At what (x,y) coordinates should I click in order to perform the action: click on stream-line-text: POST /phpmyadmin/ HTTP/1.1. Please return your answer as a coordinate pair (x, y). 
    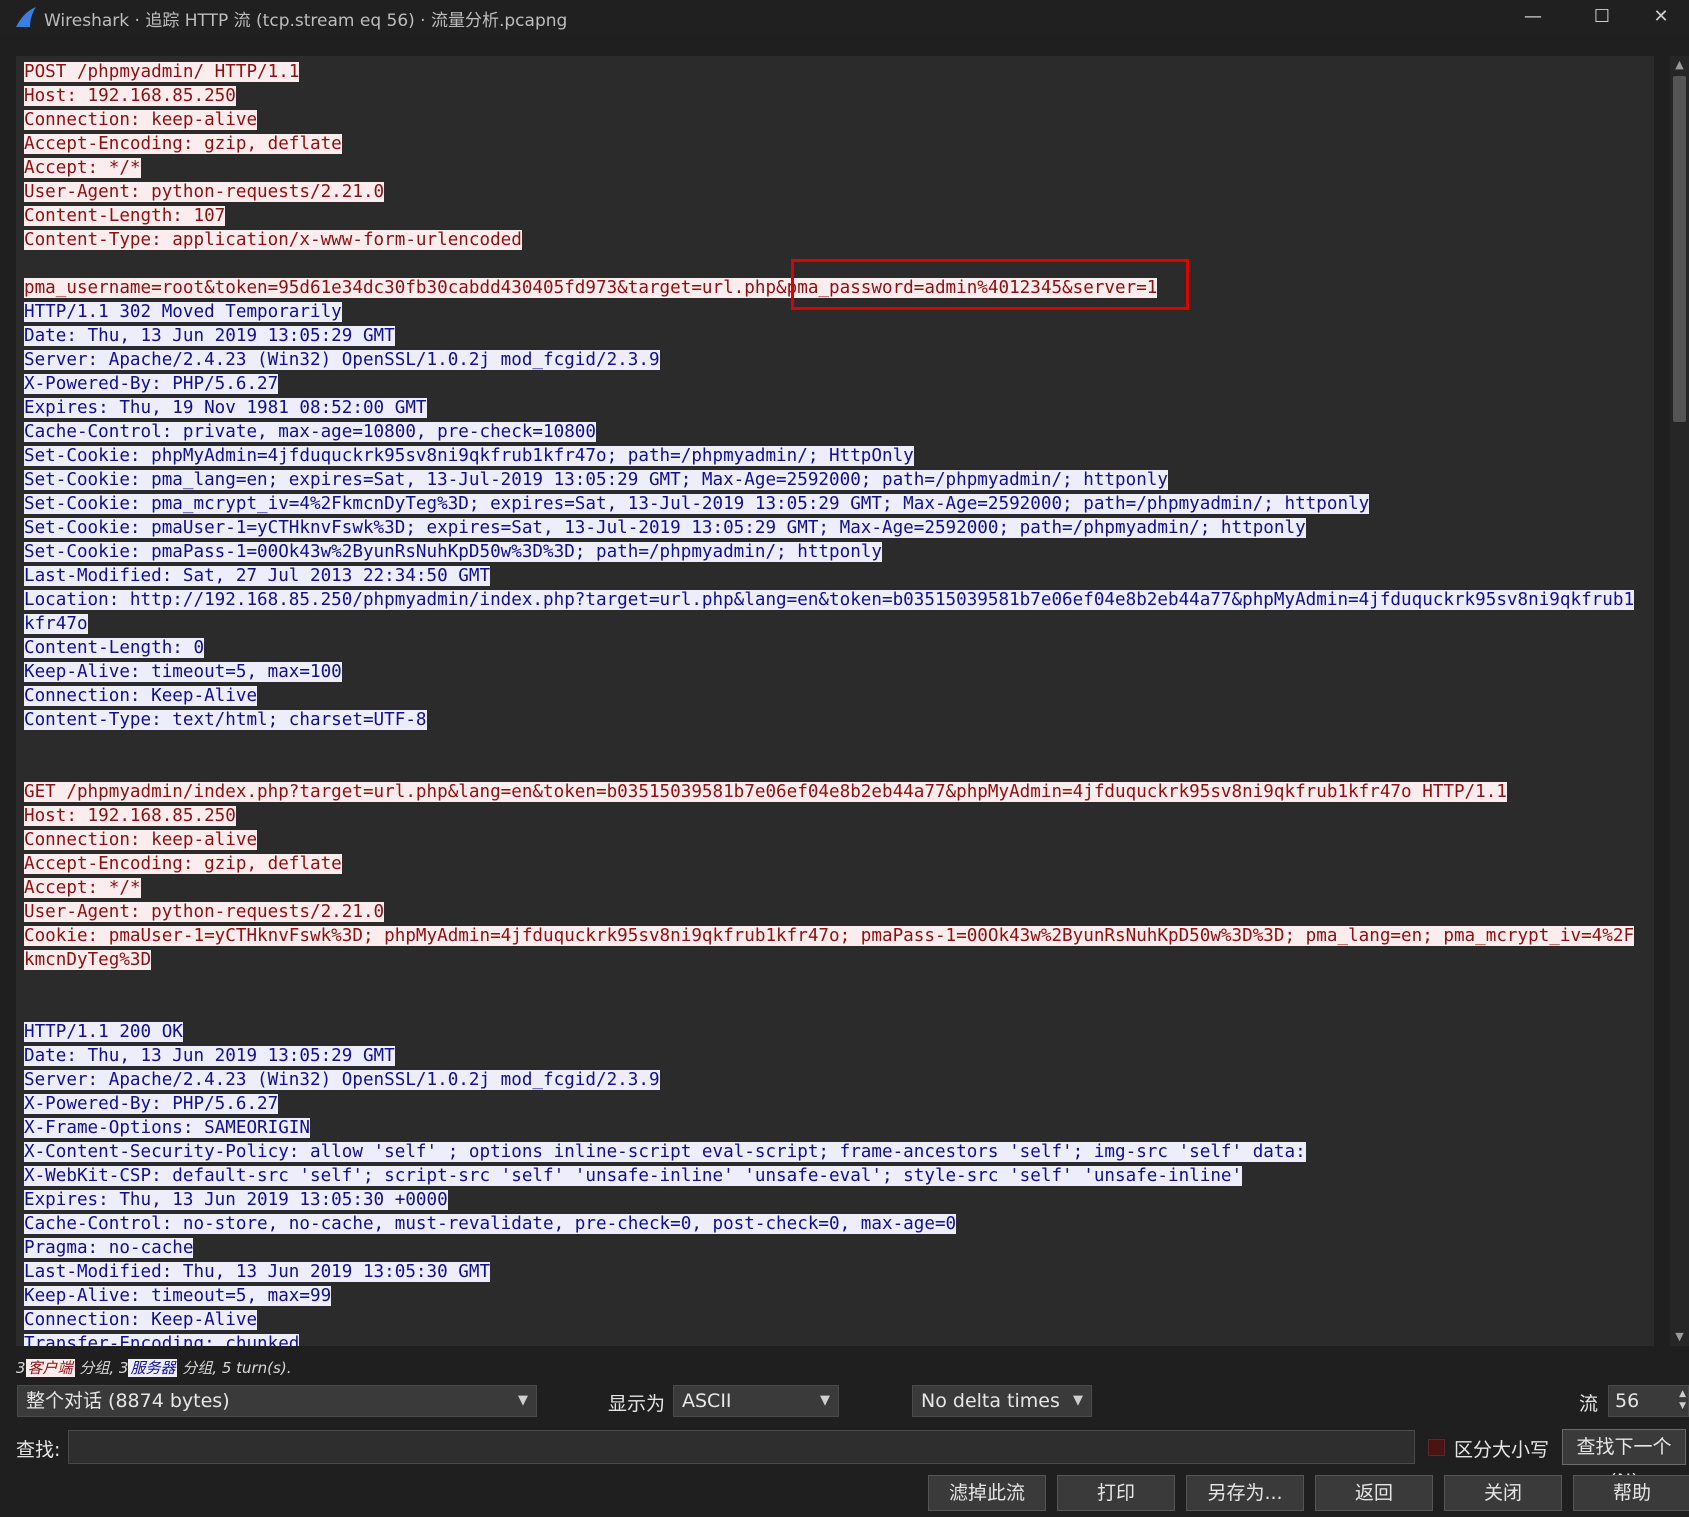
    Looking at the image, I should click on (162, 72).